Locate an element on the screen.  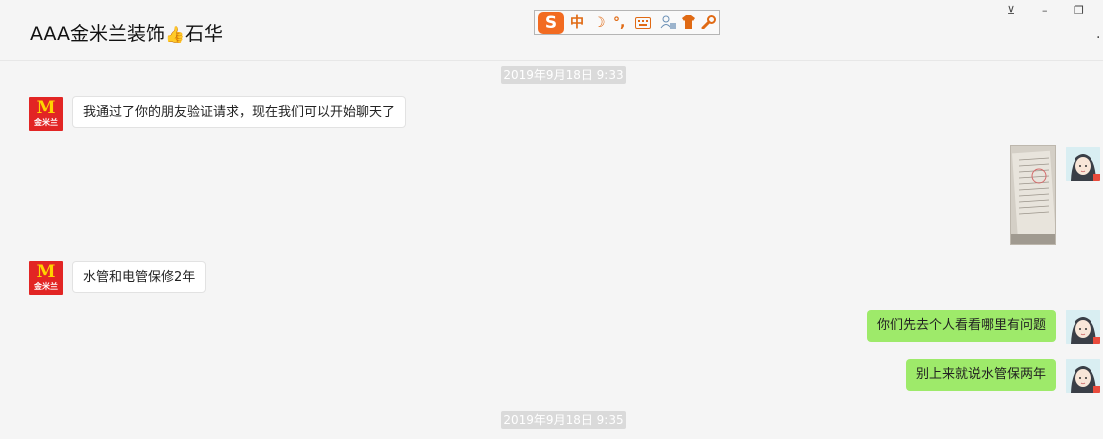
ime-mode-chinese: 中 is located at coordinates (577, 23).